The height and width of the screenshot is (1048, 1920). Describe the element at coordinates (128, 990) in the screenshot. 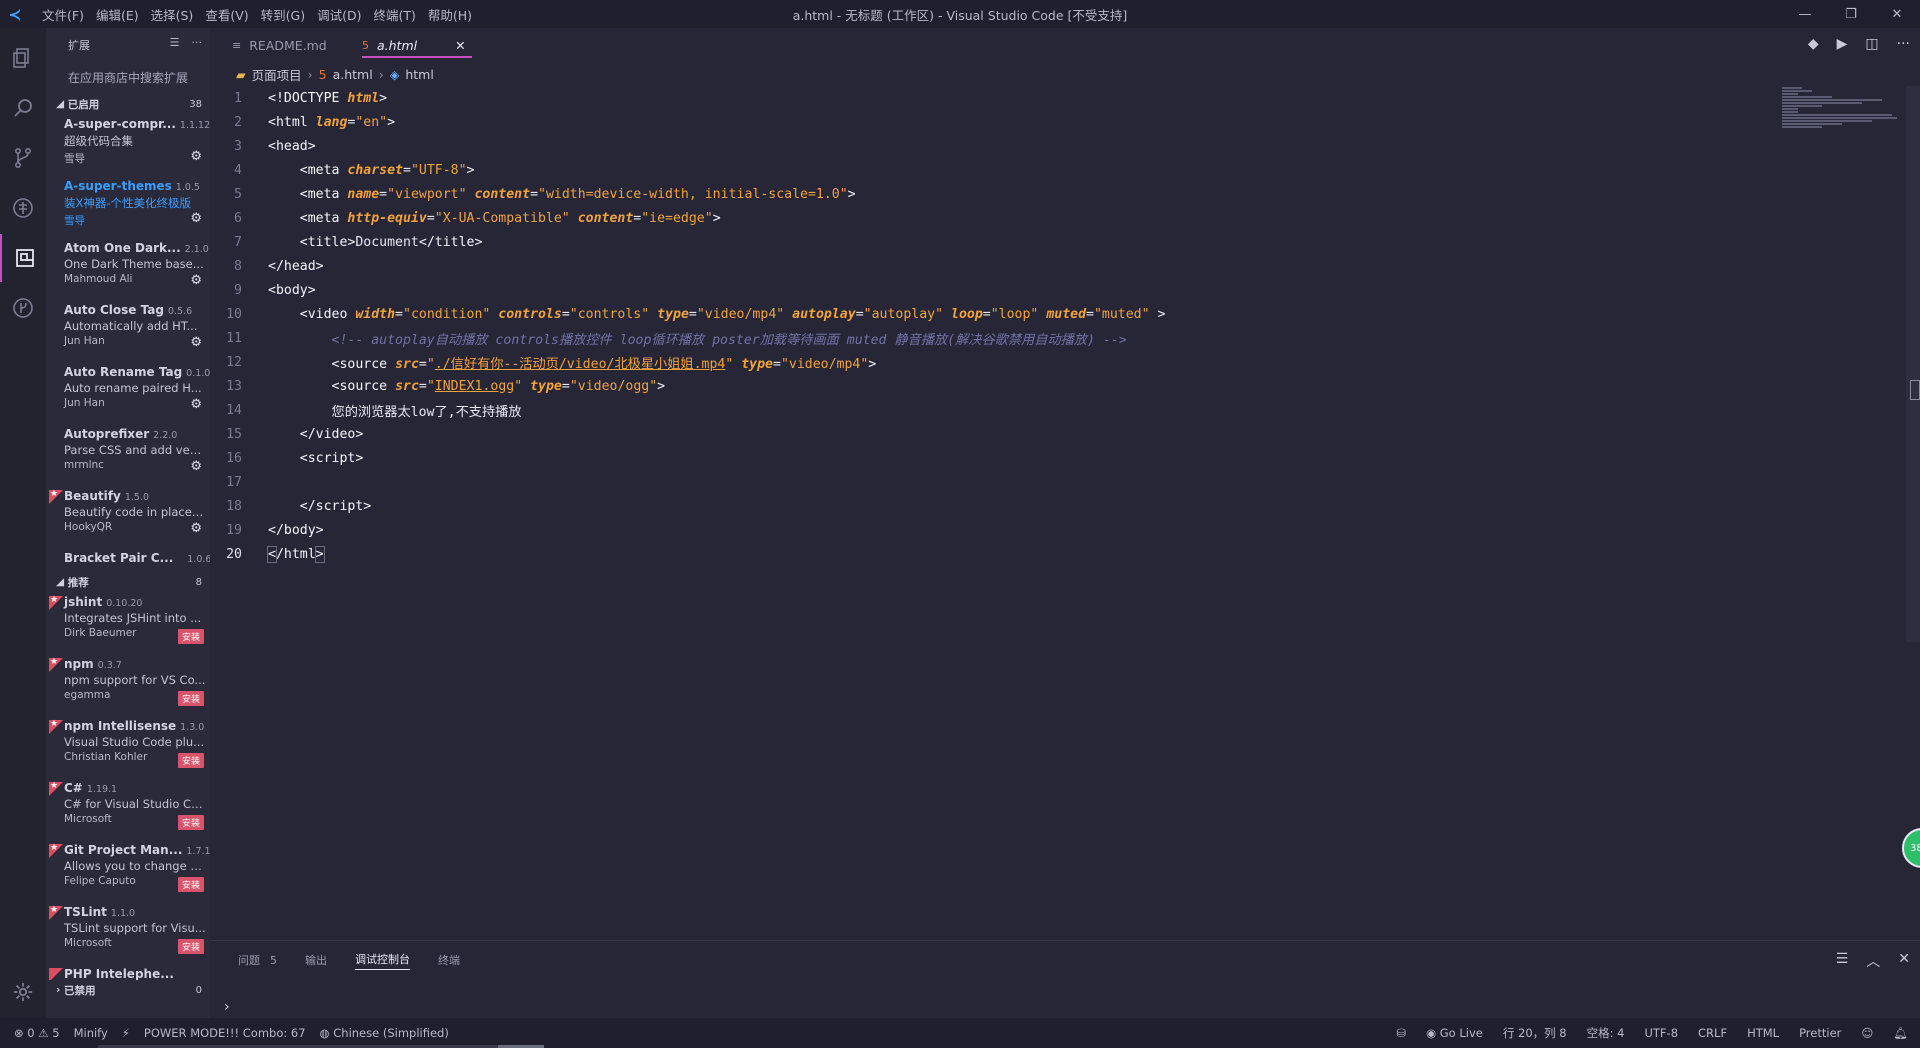

I see `section-disabled: › 已禁用 0` at that location.